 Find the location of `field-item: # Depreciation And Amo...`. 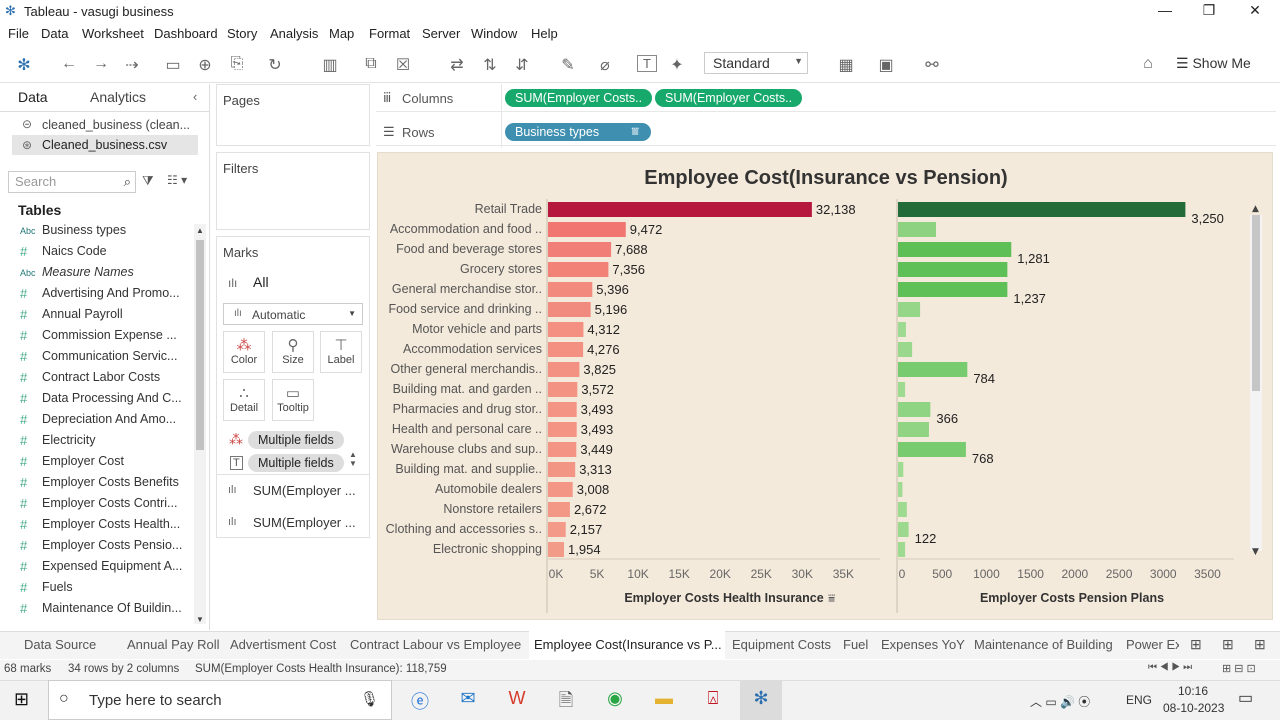

field-item: # Depreciation And Amo... is located at coordinates (105, 422).